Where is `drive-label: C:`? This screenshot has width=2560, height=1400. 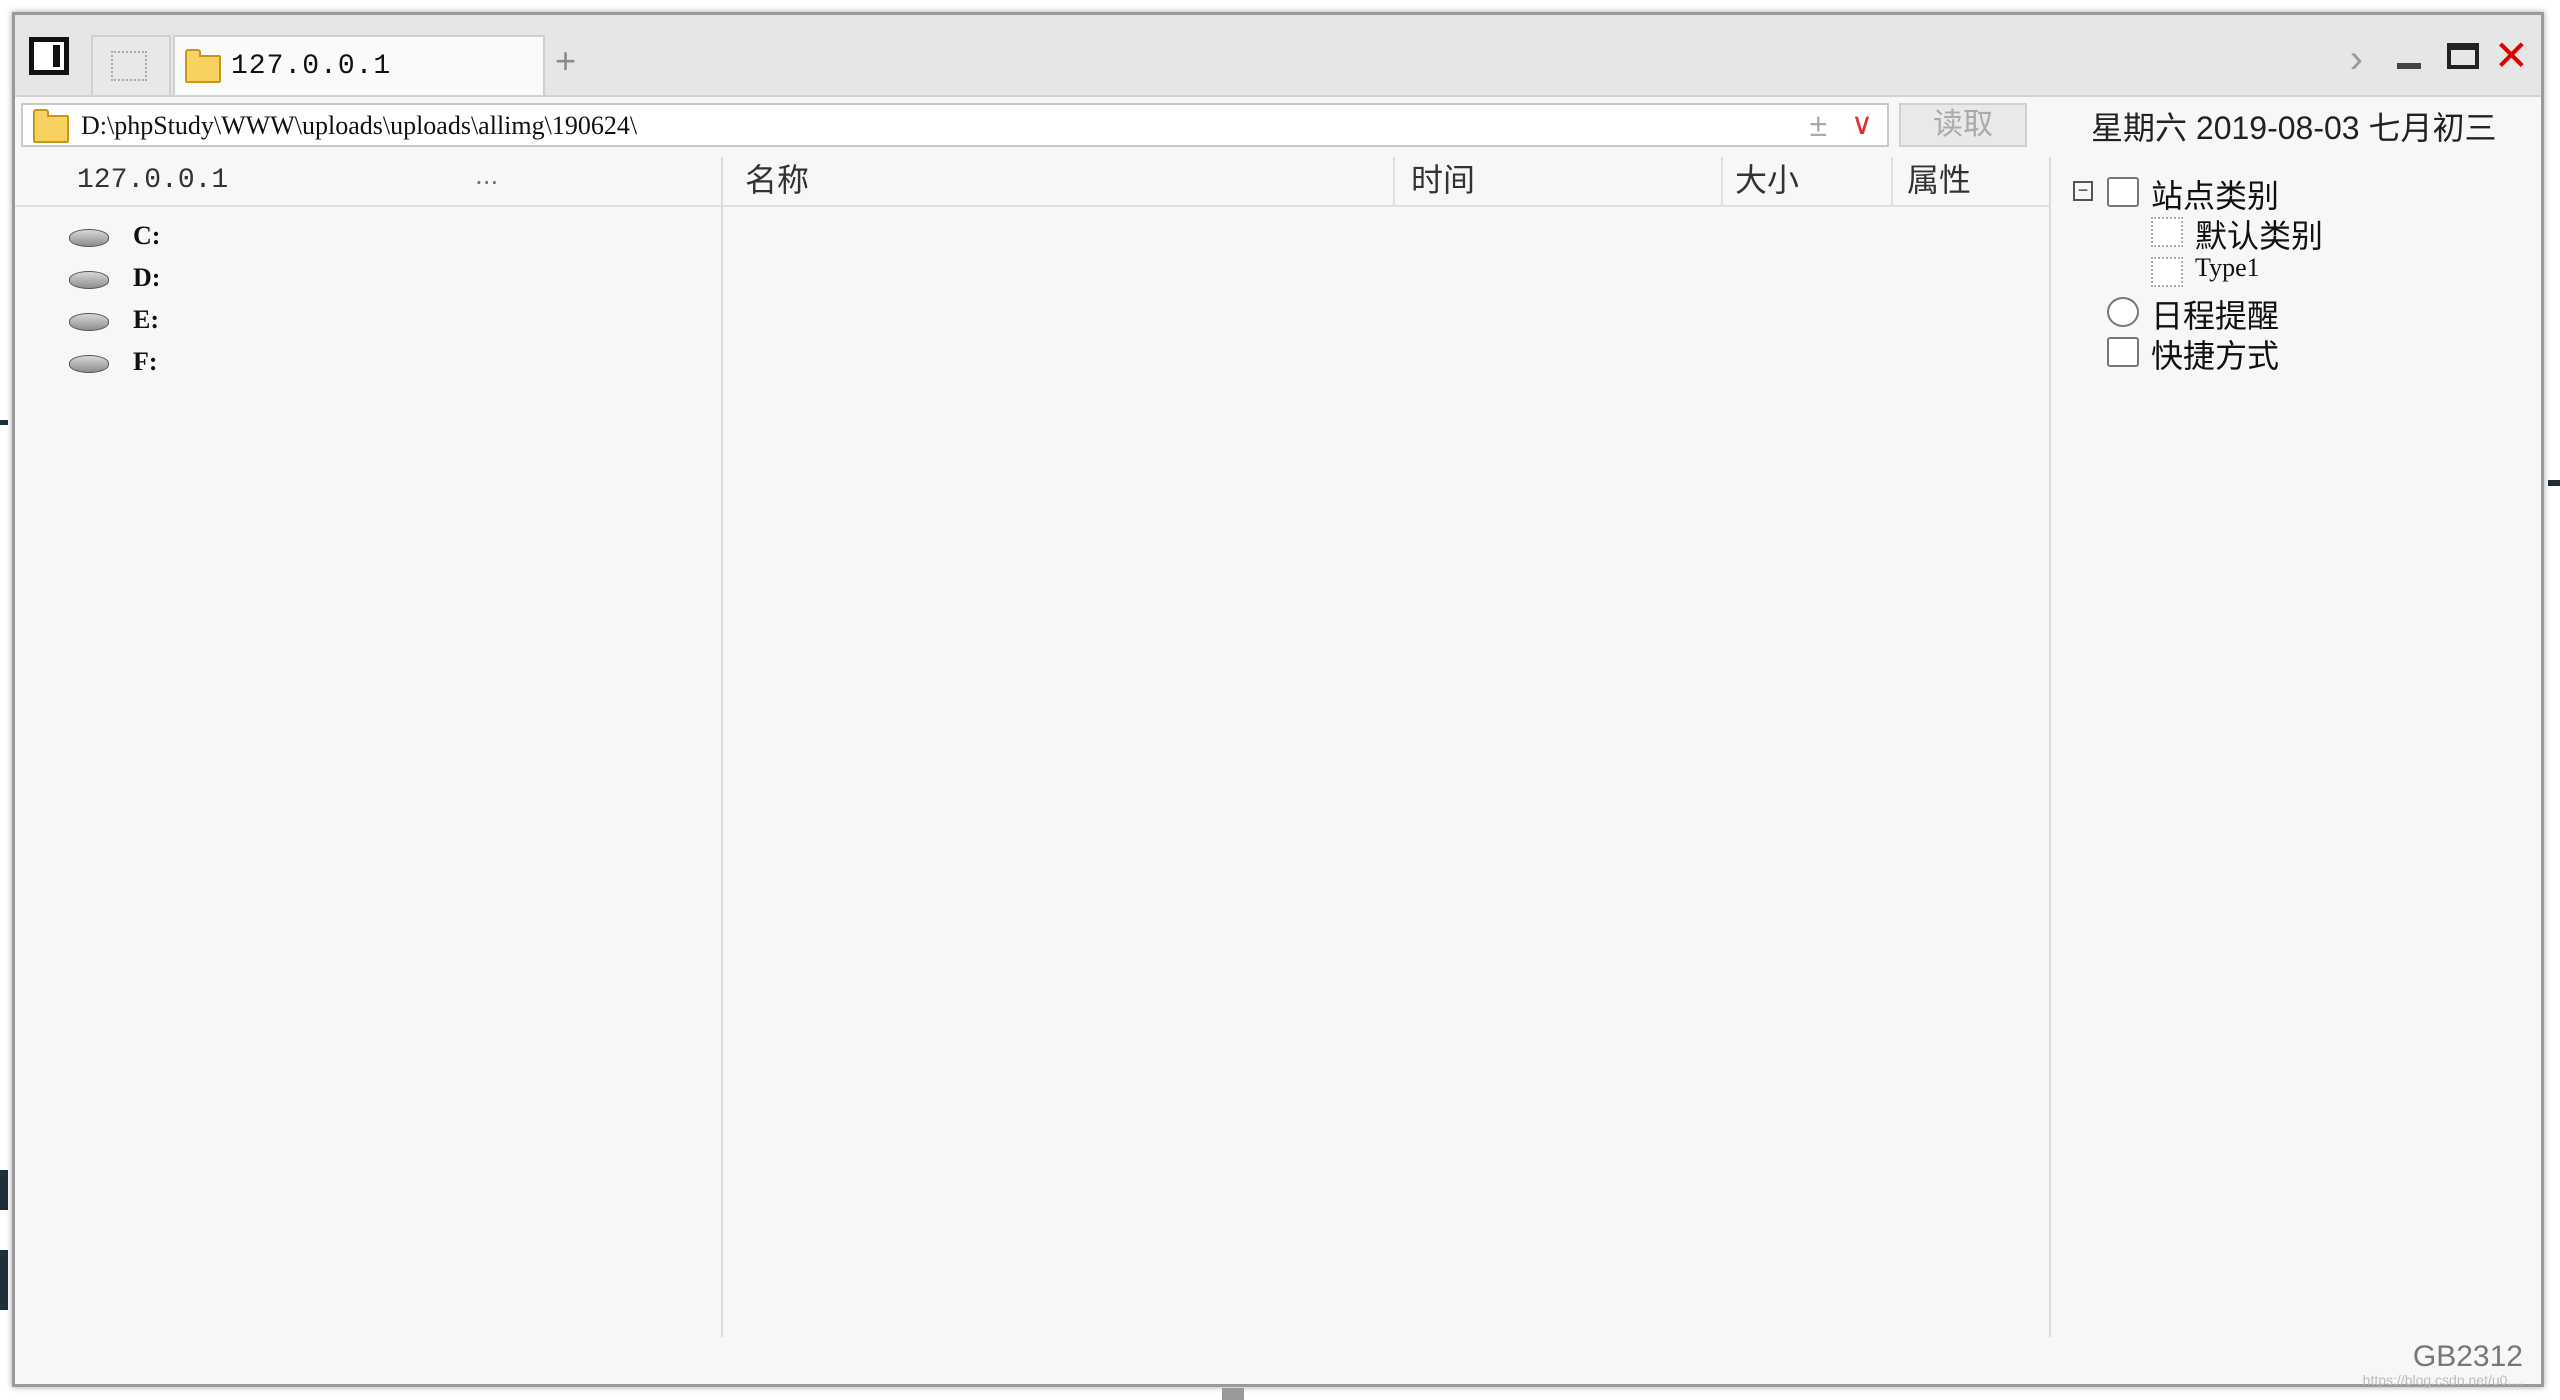 drive-label: C: is located at coordinates (147, 235).